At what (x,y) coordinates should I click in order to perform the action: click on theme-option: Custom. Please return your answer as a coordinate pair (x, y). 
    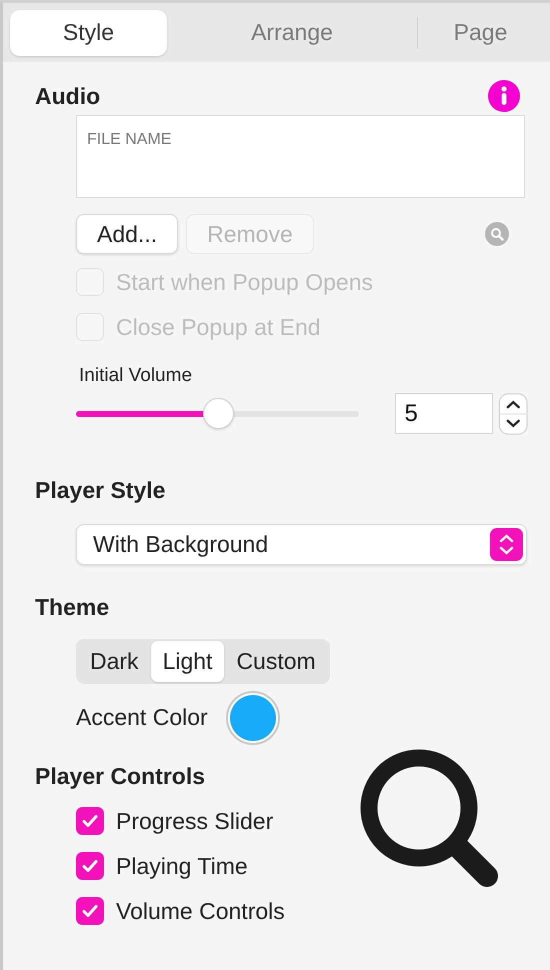
    Looking at the image, I should click on (276, 661).